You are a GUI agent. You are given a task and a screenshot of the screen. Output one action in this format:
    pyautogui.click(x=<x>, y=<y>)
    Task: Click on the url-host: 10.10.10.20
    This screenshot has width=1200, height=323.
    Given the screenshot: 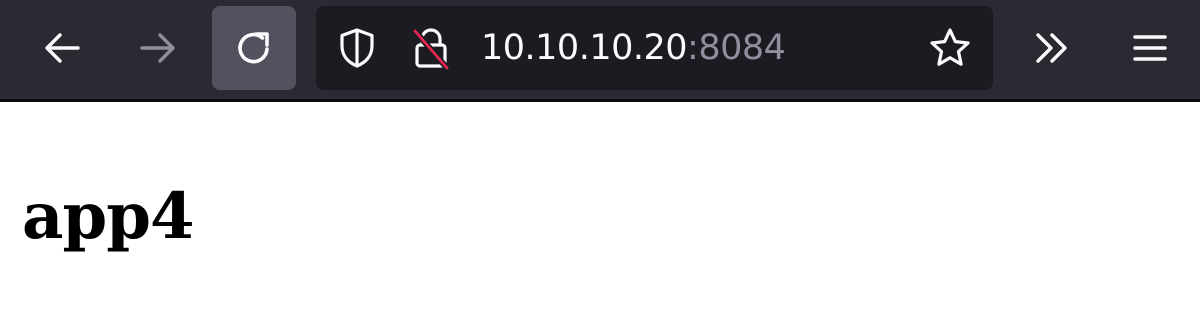 What is the action you would take?
    pyautogui.click(x=584, y=48)
    